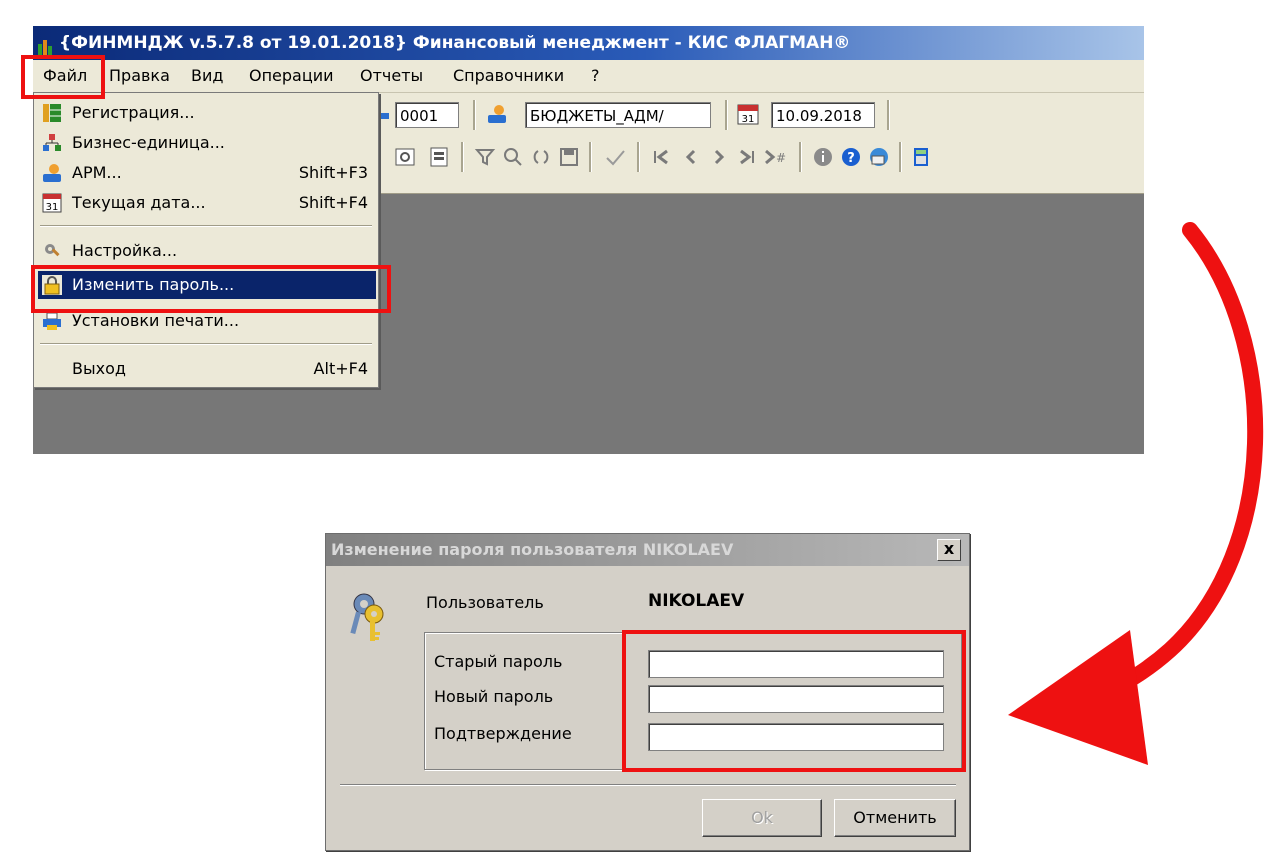  Describe the element at coordinates (439, 157) in the screenshot. I see `print-icon` at that location.